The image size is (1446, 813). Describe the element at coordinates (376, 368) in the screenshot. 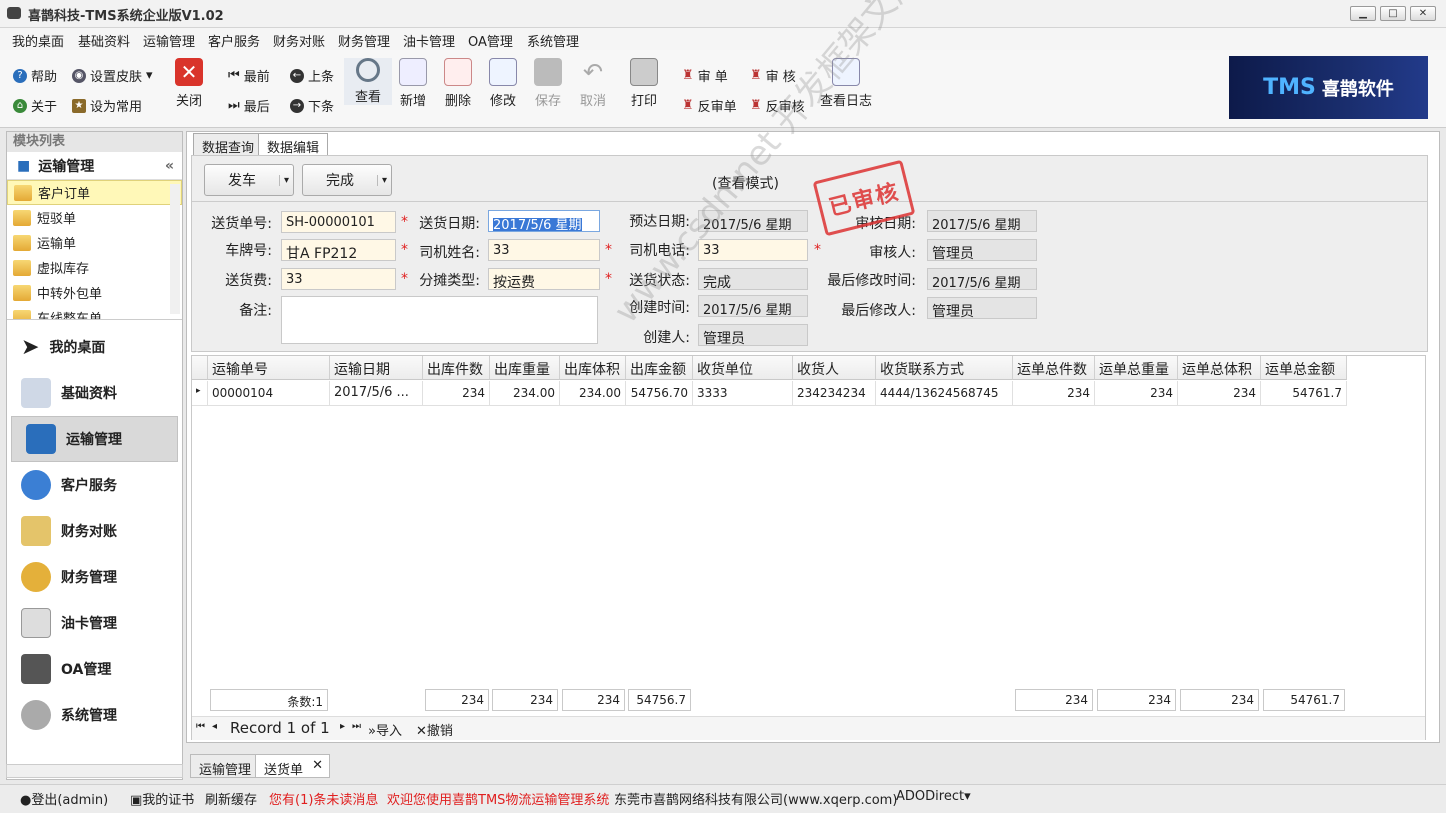

I see `column-header: 运输日期` at that location.